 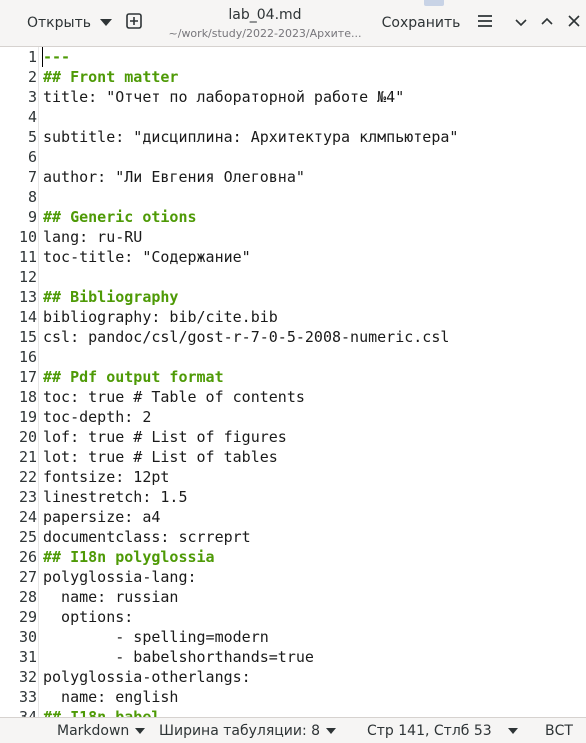 What do you see at coordinates (293, 617) in the screenshot?
I see `code-line: 29 options:` at bounding box center [293, 617].